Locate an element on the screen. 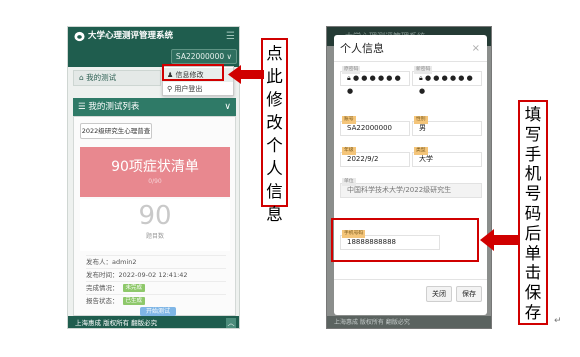 This screenshot has height=357, width=580. start-test-button: 开始测试 is located at coordinates (158, 311).